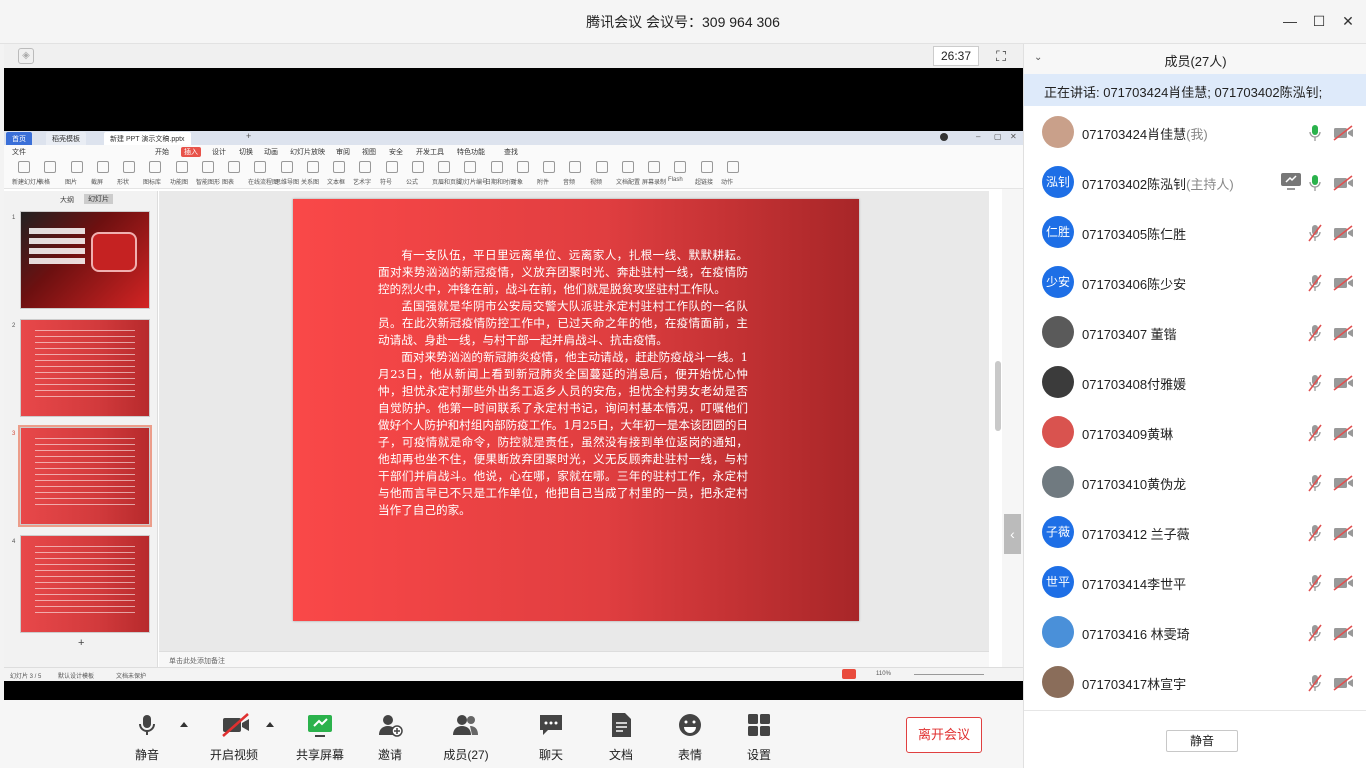 This screenshot has width=1366, height=768. Describe the element at coordinates (471, 152) in the screenshot. I see `menu-features: 特色功能` at that location.